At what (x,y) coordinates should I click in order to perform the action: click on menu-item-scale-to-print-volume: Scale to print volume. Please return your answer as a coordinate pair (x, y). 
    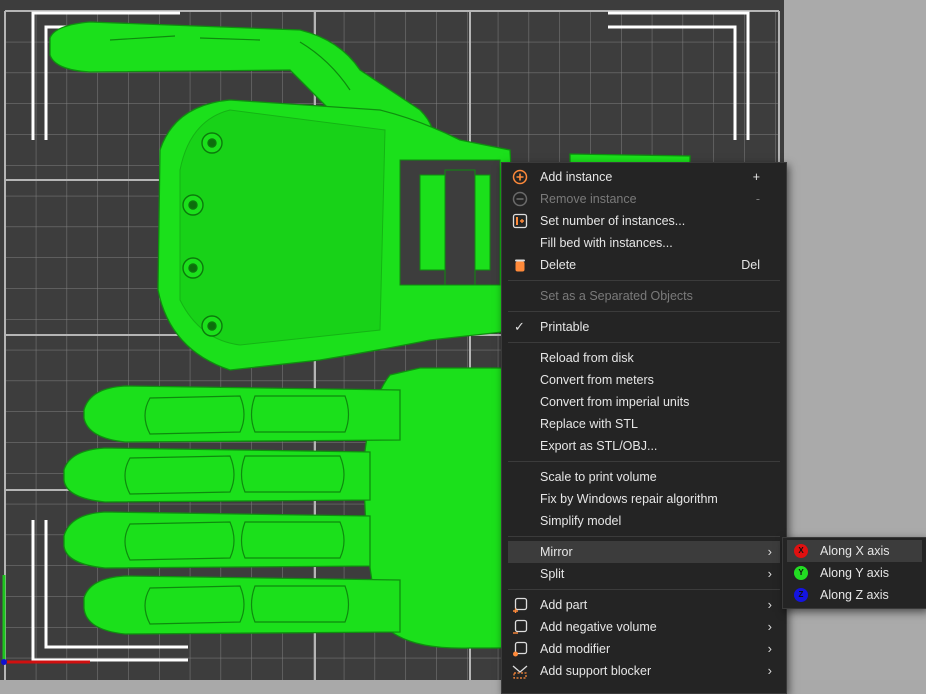
    Looking at the image, I should click on (644, 477).